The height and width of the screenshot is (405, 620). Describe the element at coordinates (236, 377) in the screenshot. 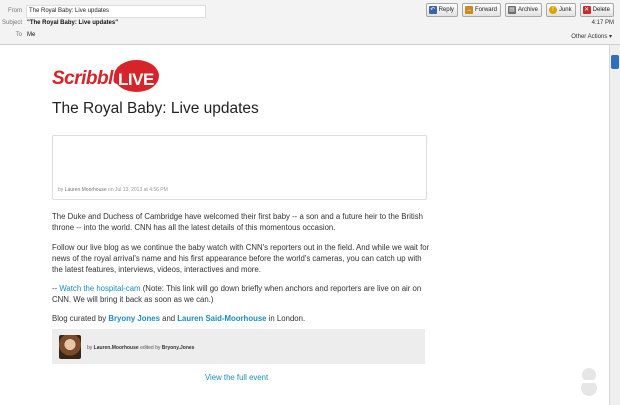

I see `view-full-event-link: View the full event` at that location.